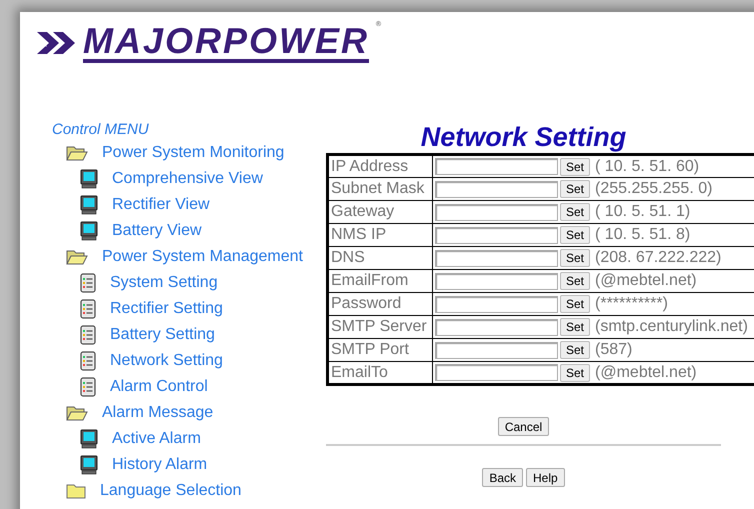 Image resolution: width=754 pixels, height=509 pixels. What do you see at coordinates (380, 212) in the screenshot?
I see `field-label: Gateway` at bounding box center [380, 212].